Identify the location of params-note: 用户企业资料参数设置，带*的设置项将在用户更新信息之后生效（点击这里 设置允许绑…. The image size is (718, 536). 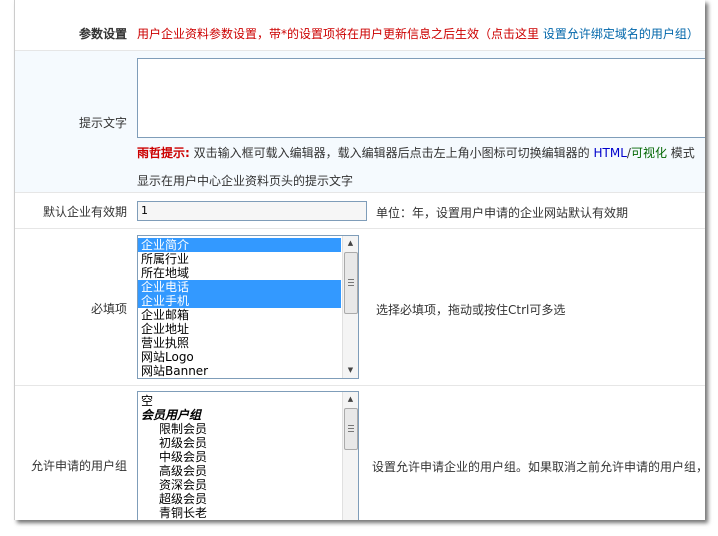
(418, 33).